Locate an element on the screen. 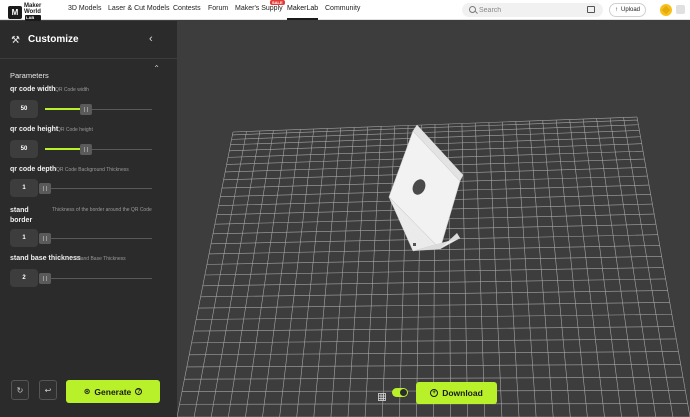 This screenshot has height=417, width=690. stand-base-thickness-slider-handle is located at coordinates (45, 278).